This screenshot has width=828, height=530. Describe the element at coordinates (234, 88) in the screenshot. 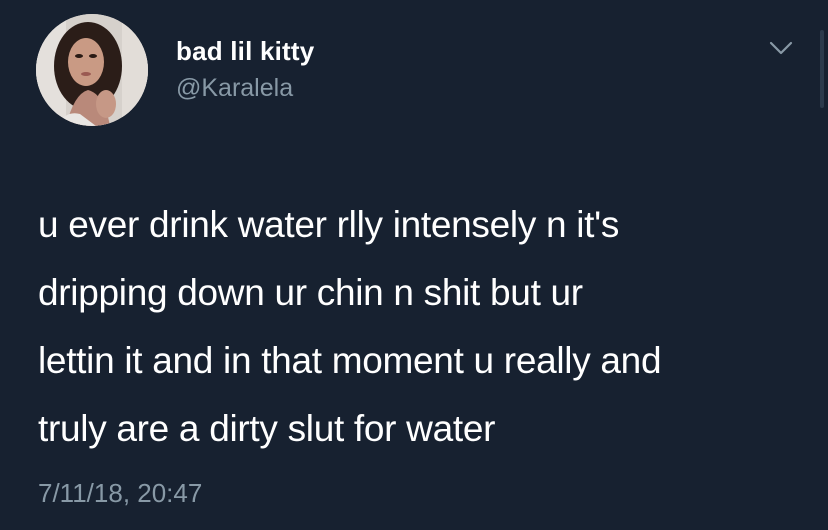

I see `user-handle: @Karalela` at that location.